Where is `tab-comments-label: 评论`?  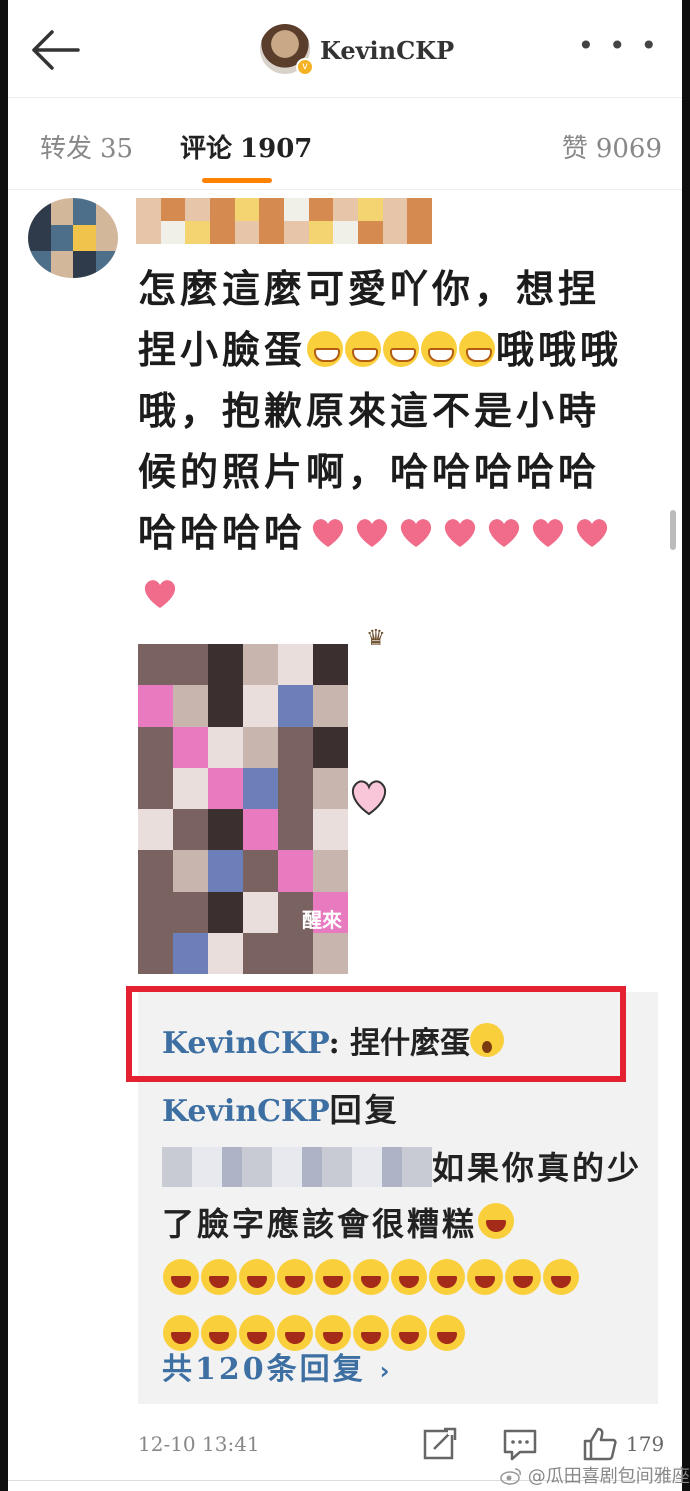 tab-comments-label: 评论 is located at coordinates (206, 149).